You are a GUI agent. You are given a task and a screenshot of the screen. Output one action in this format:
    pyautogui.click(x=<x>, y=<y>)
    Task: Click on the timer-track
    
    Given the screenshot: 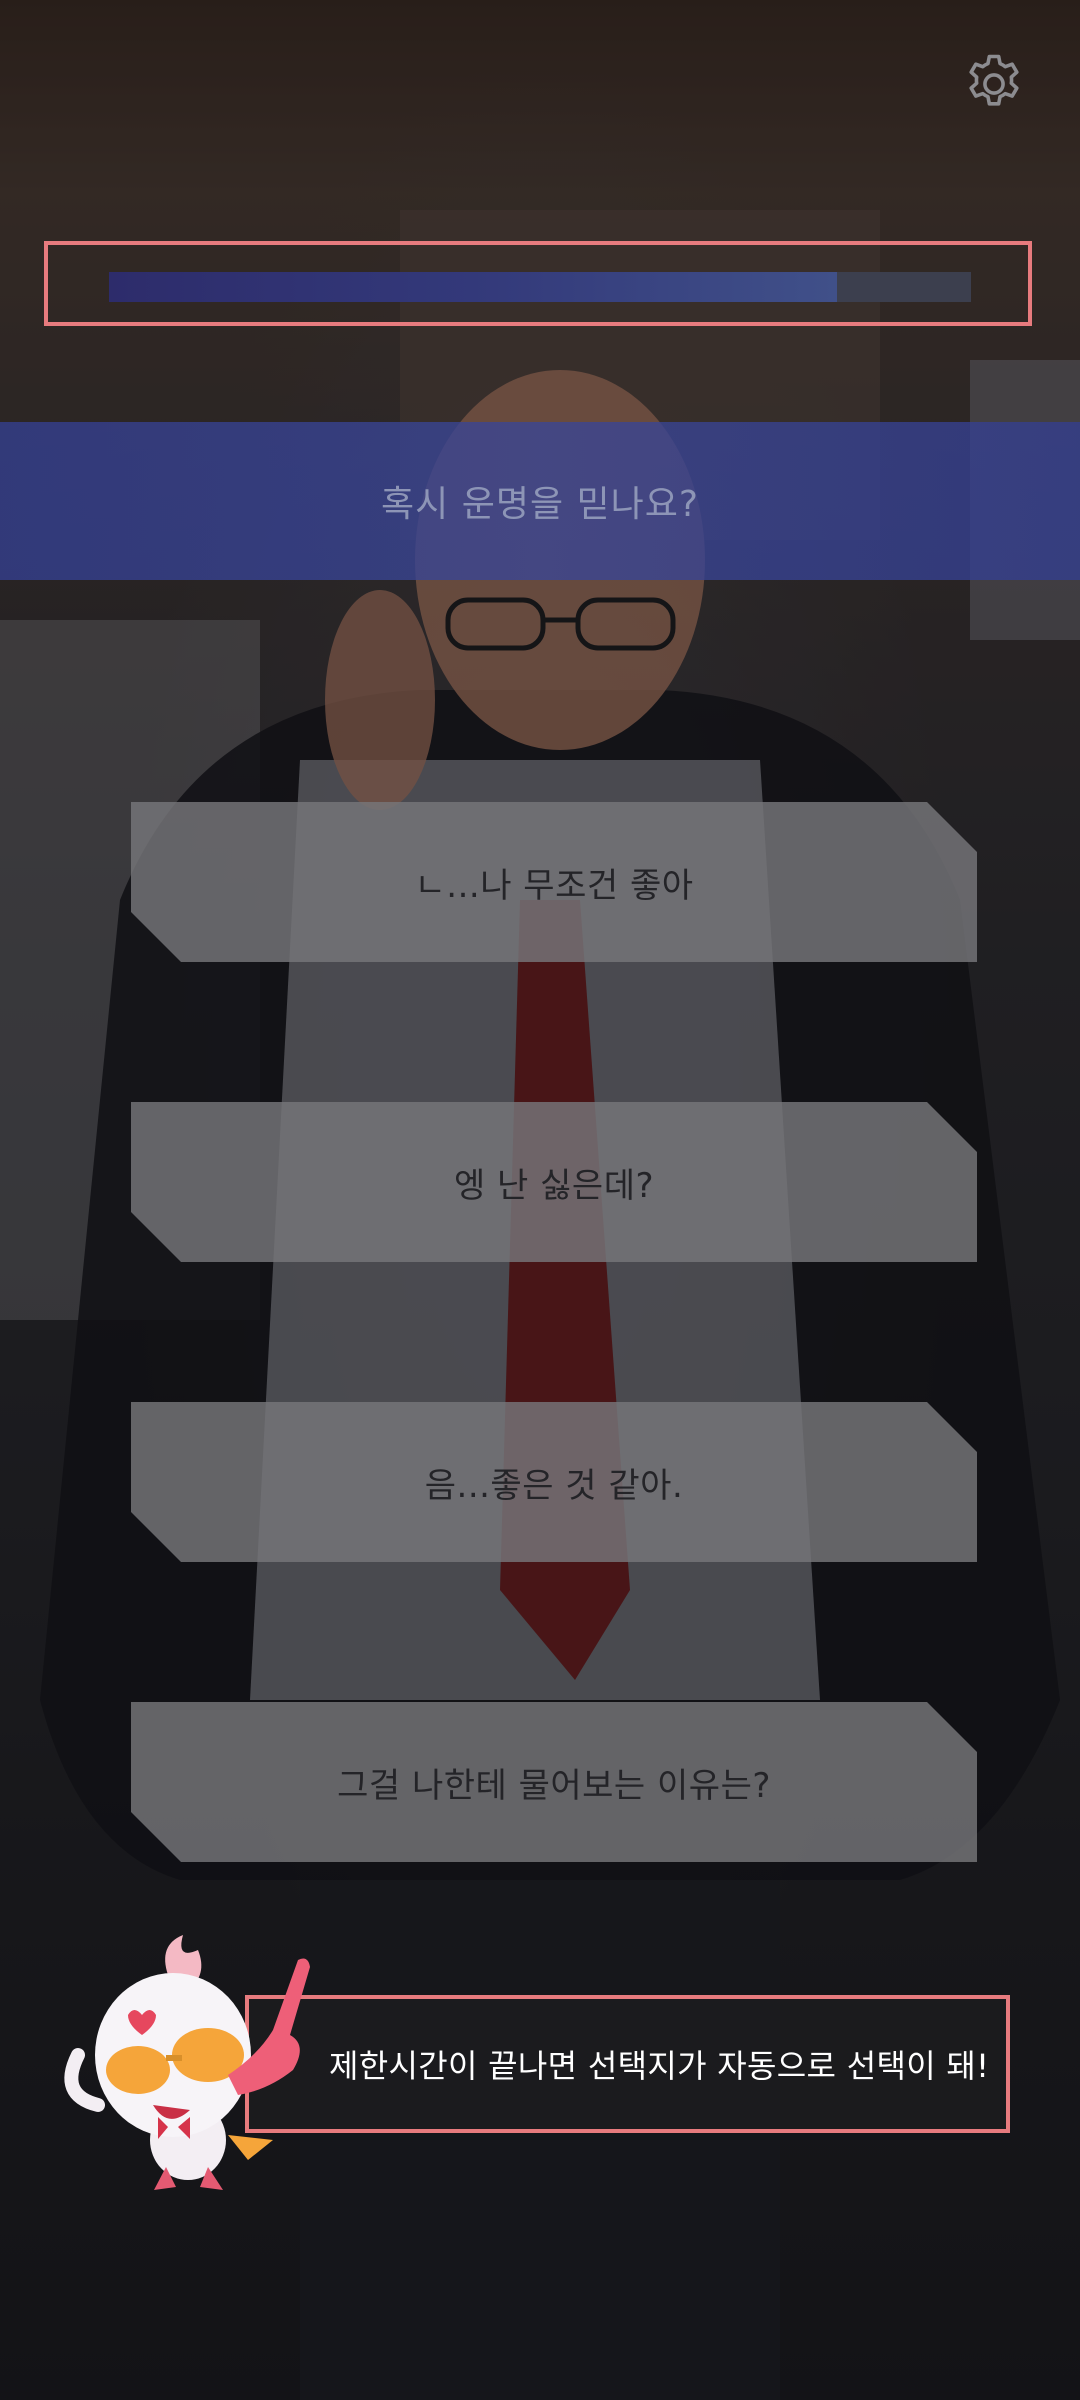 What is the action you would take?
    pyautogui.click(x=540, y=287)
    